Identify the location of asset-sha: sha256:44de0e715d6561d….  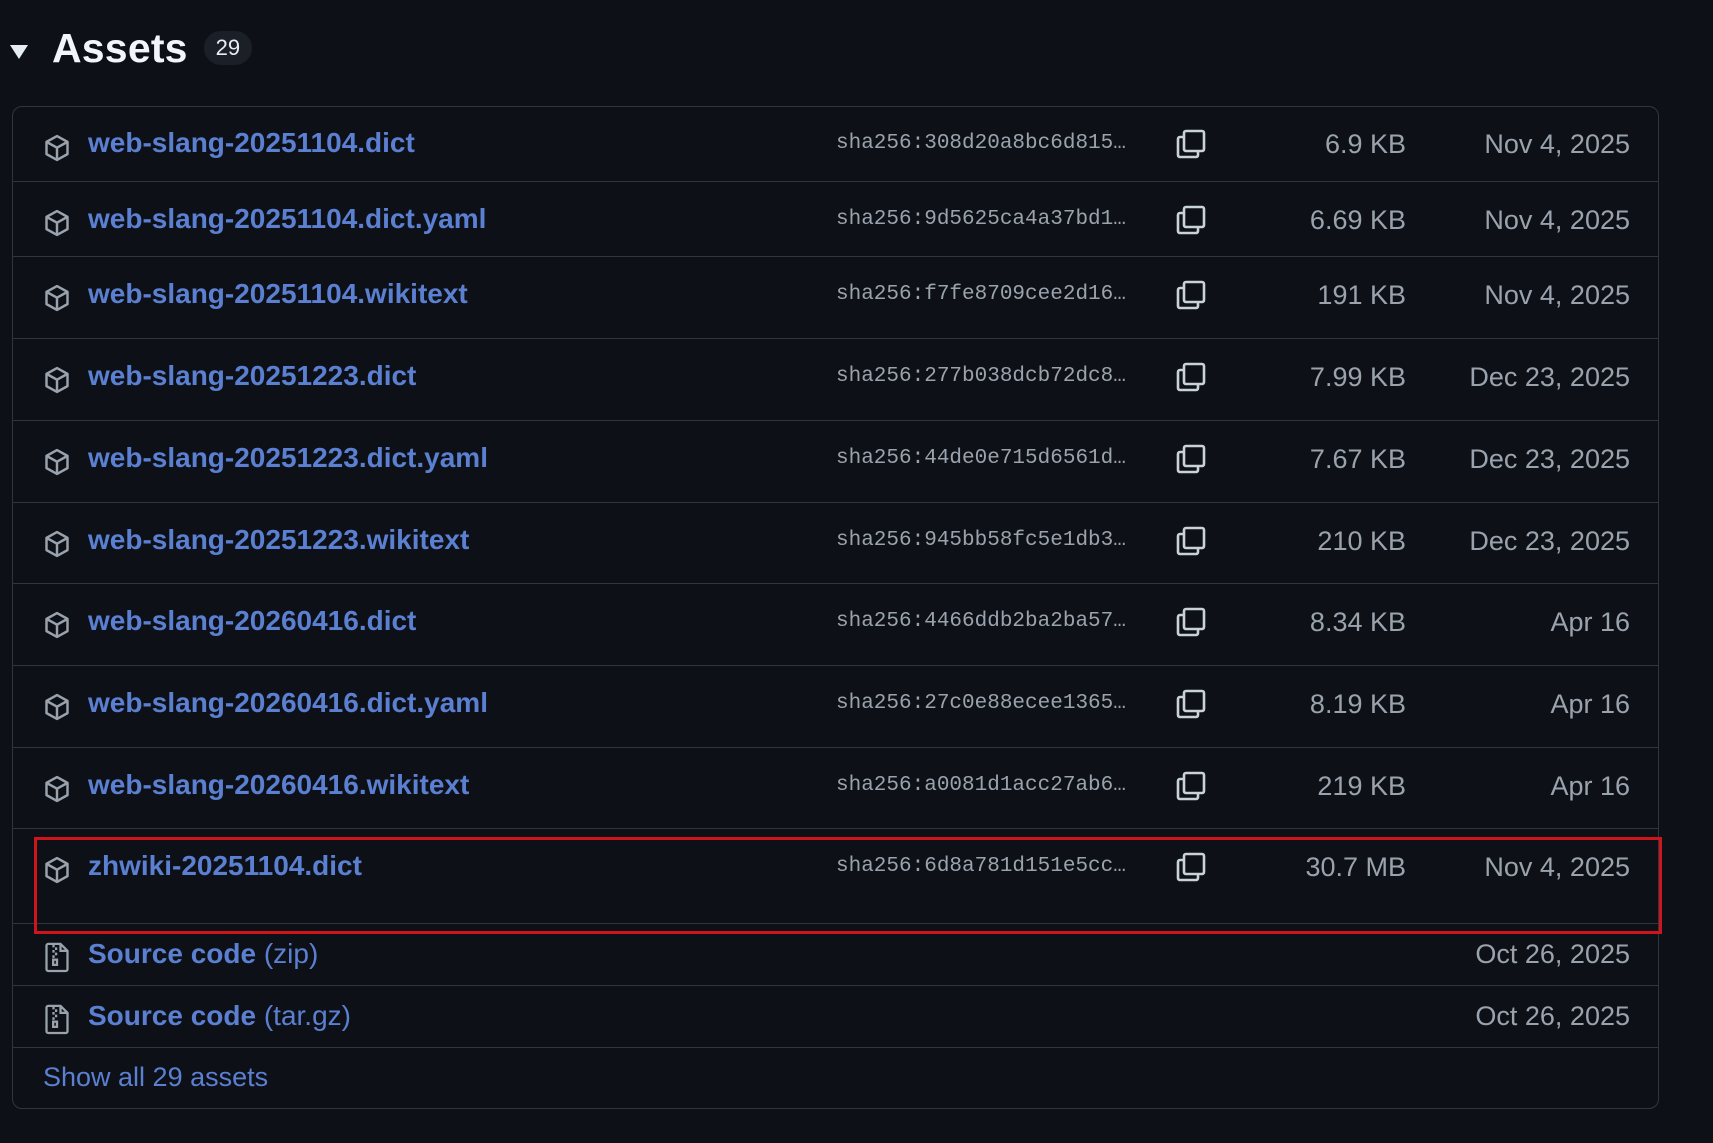
(981, 458).